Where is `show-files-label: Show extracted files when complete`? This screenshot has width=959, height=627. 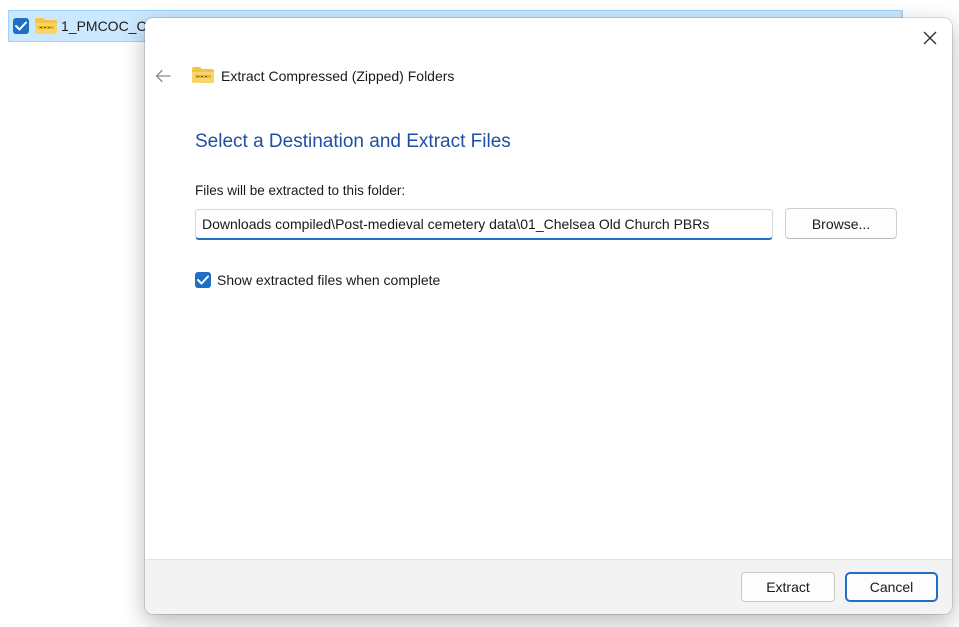 show-files-label: Show extracted files when complete is located at coordinates (329, 280).